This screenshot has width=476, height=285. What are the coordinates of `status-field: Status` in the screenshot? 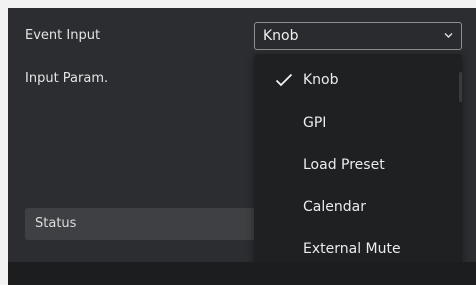 It's located at (145, 224).